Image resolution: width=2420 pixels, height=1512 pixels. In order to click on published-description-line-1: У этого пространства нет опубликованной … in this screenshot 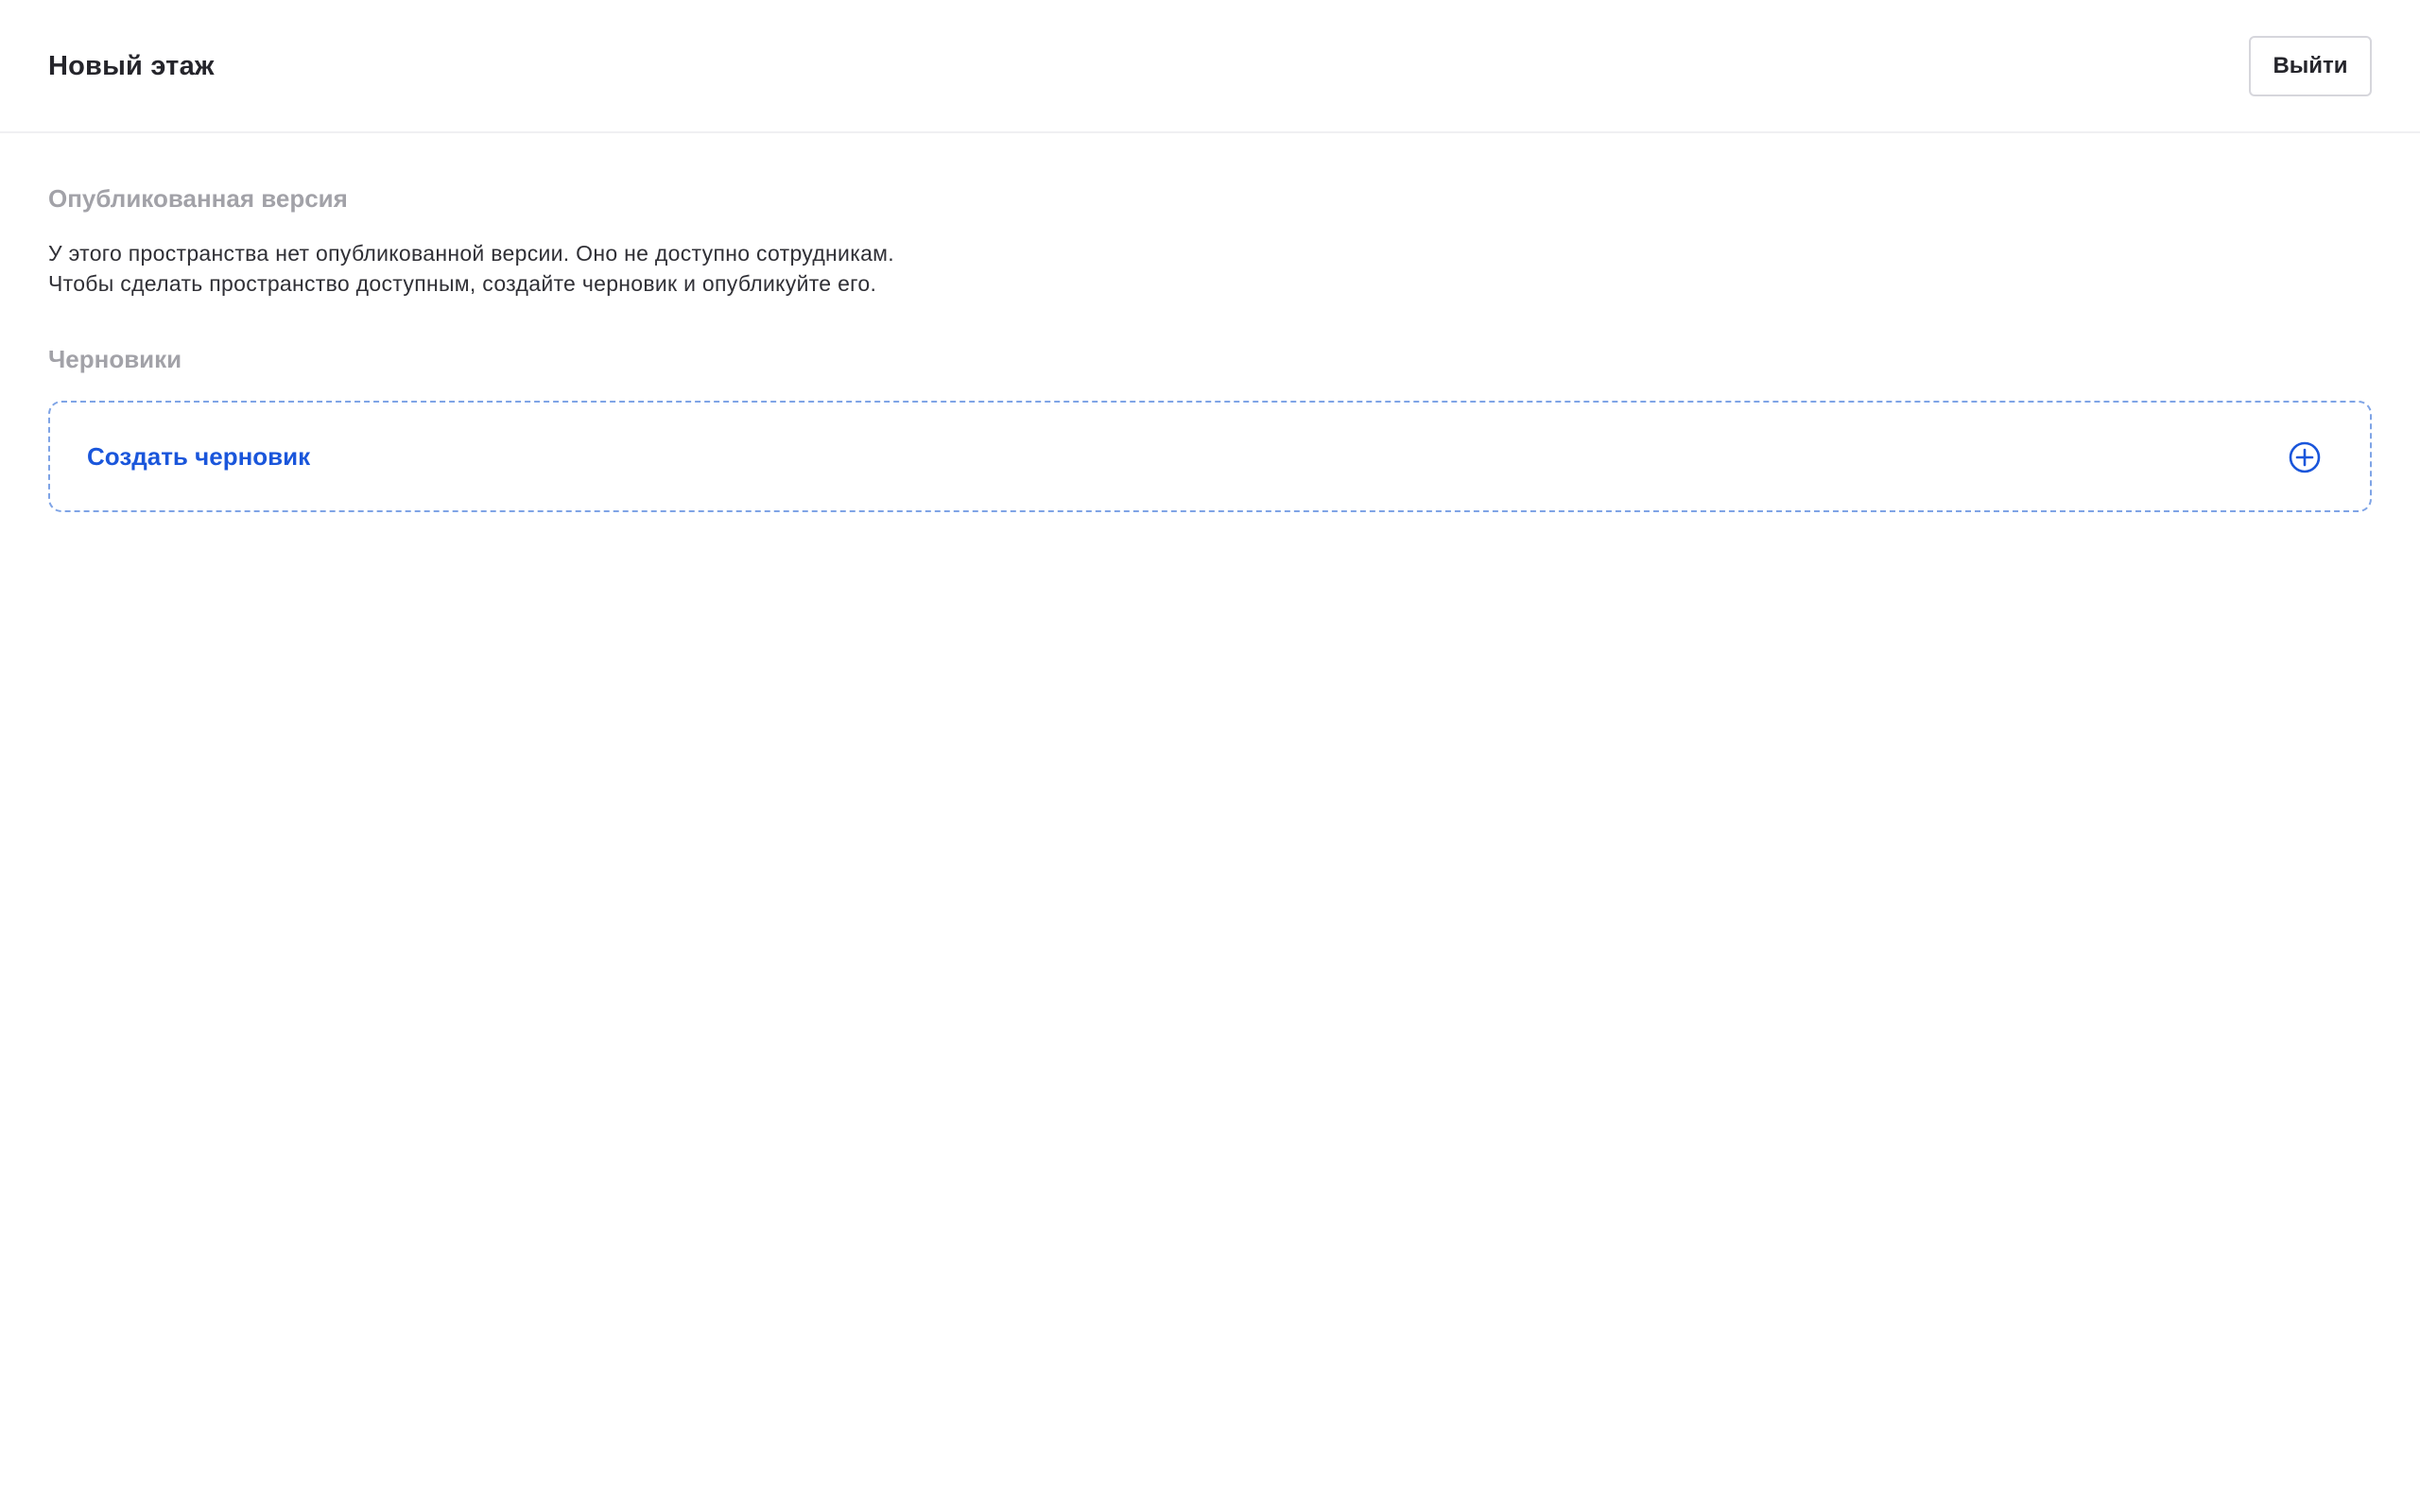, I will do `click(471, 253)`.